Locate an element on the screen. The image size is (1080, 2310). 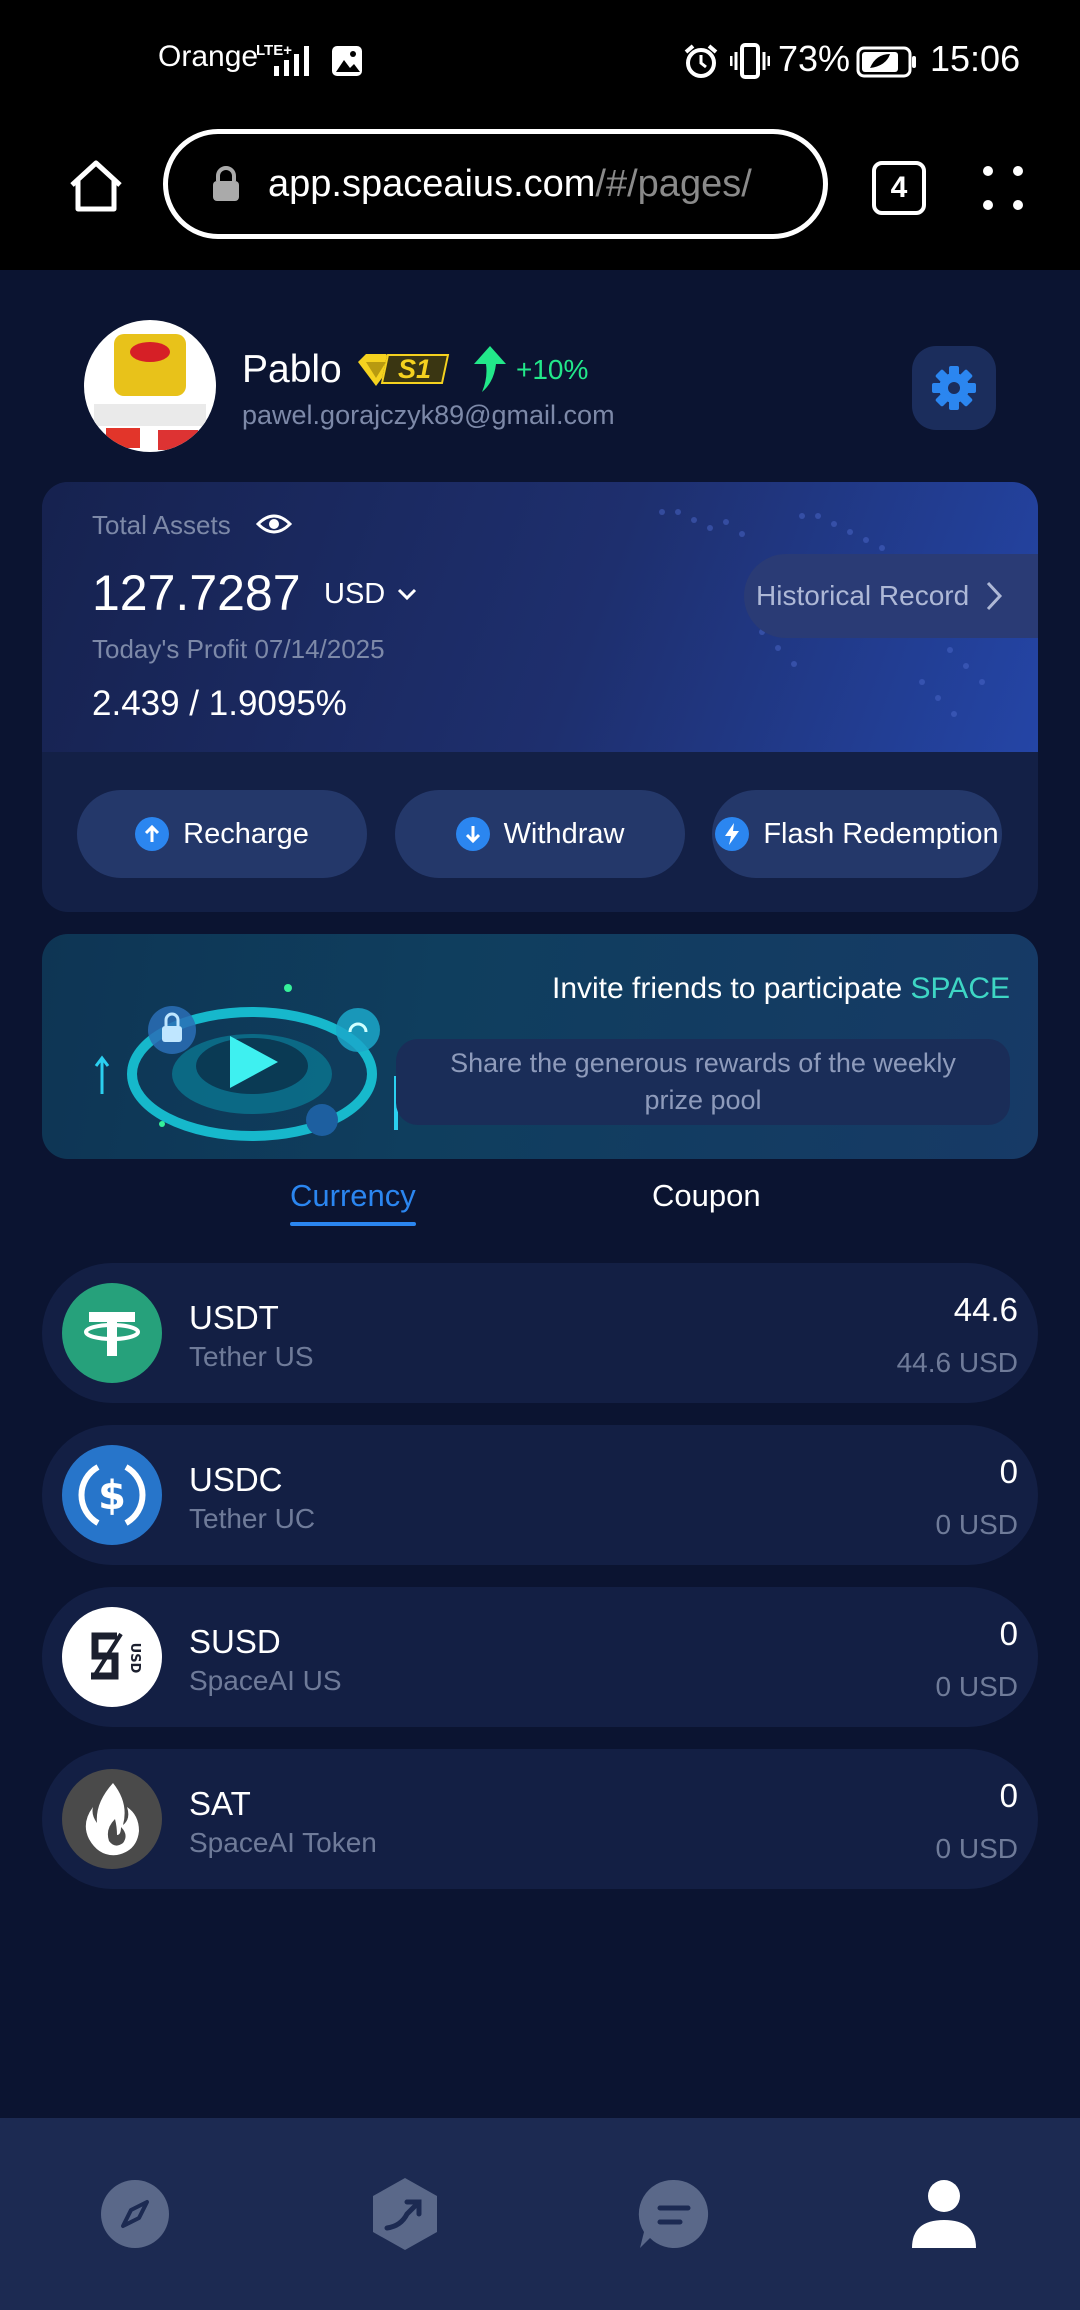
battery-percent: 73% is located at coordinates (814, 58).